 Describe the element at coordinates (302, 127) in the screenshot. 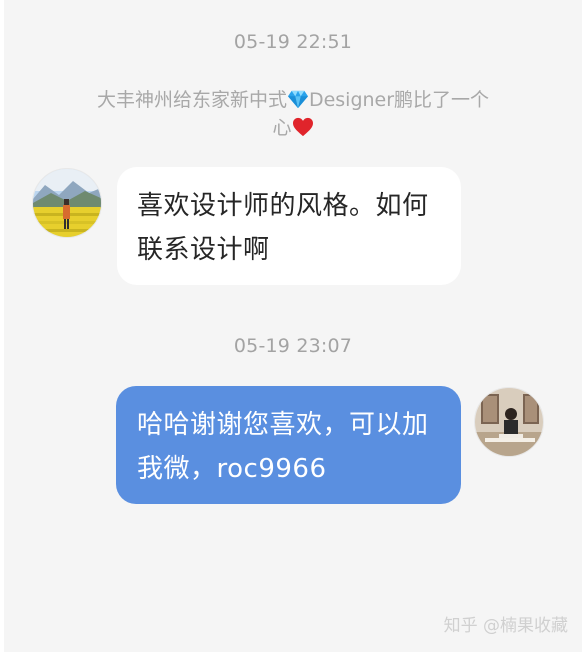

I see `red-heart-icon` at that location.